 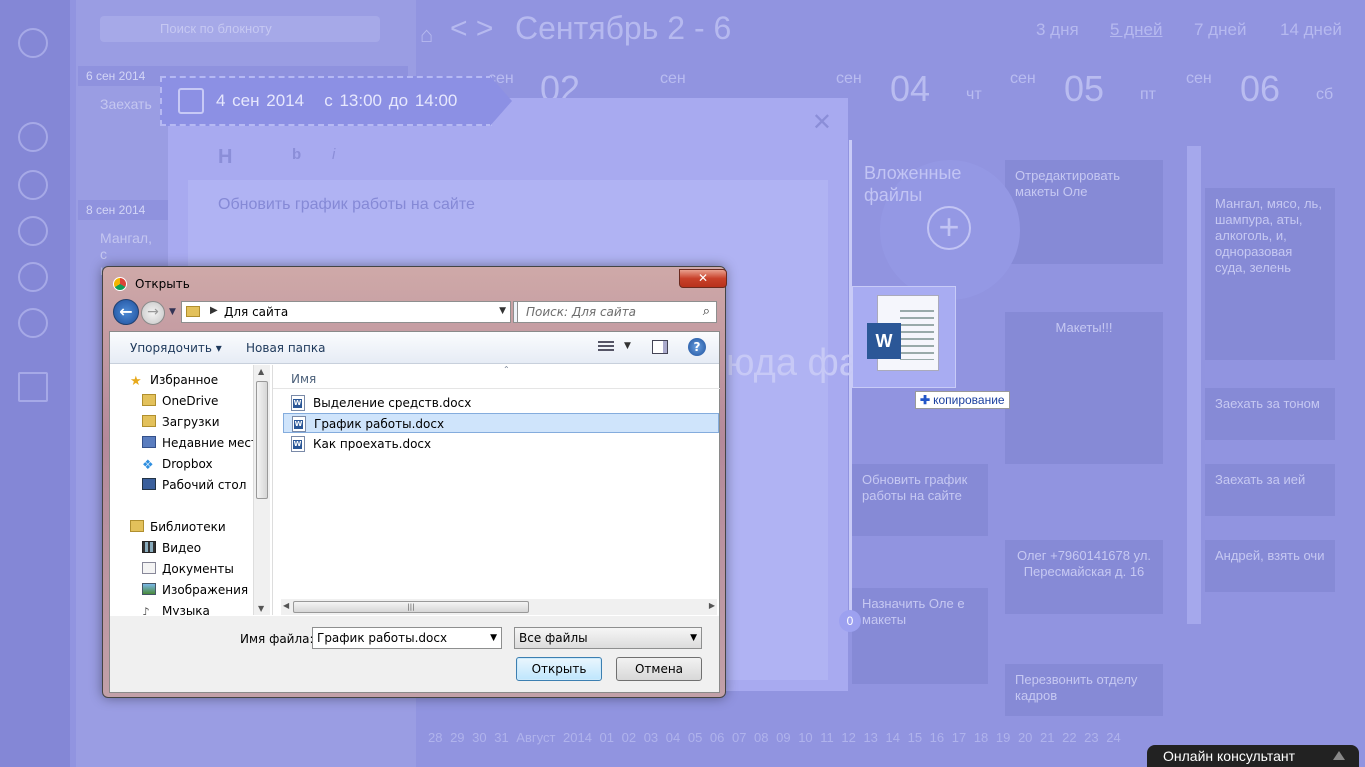 I want to click on calendar-event: Олег +7960141678 ул. Пересмайская д. 16, so click(x=1084, y=577).